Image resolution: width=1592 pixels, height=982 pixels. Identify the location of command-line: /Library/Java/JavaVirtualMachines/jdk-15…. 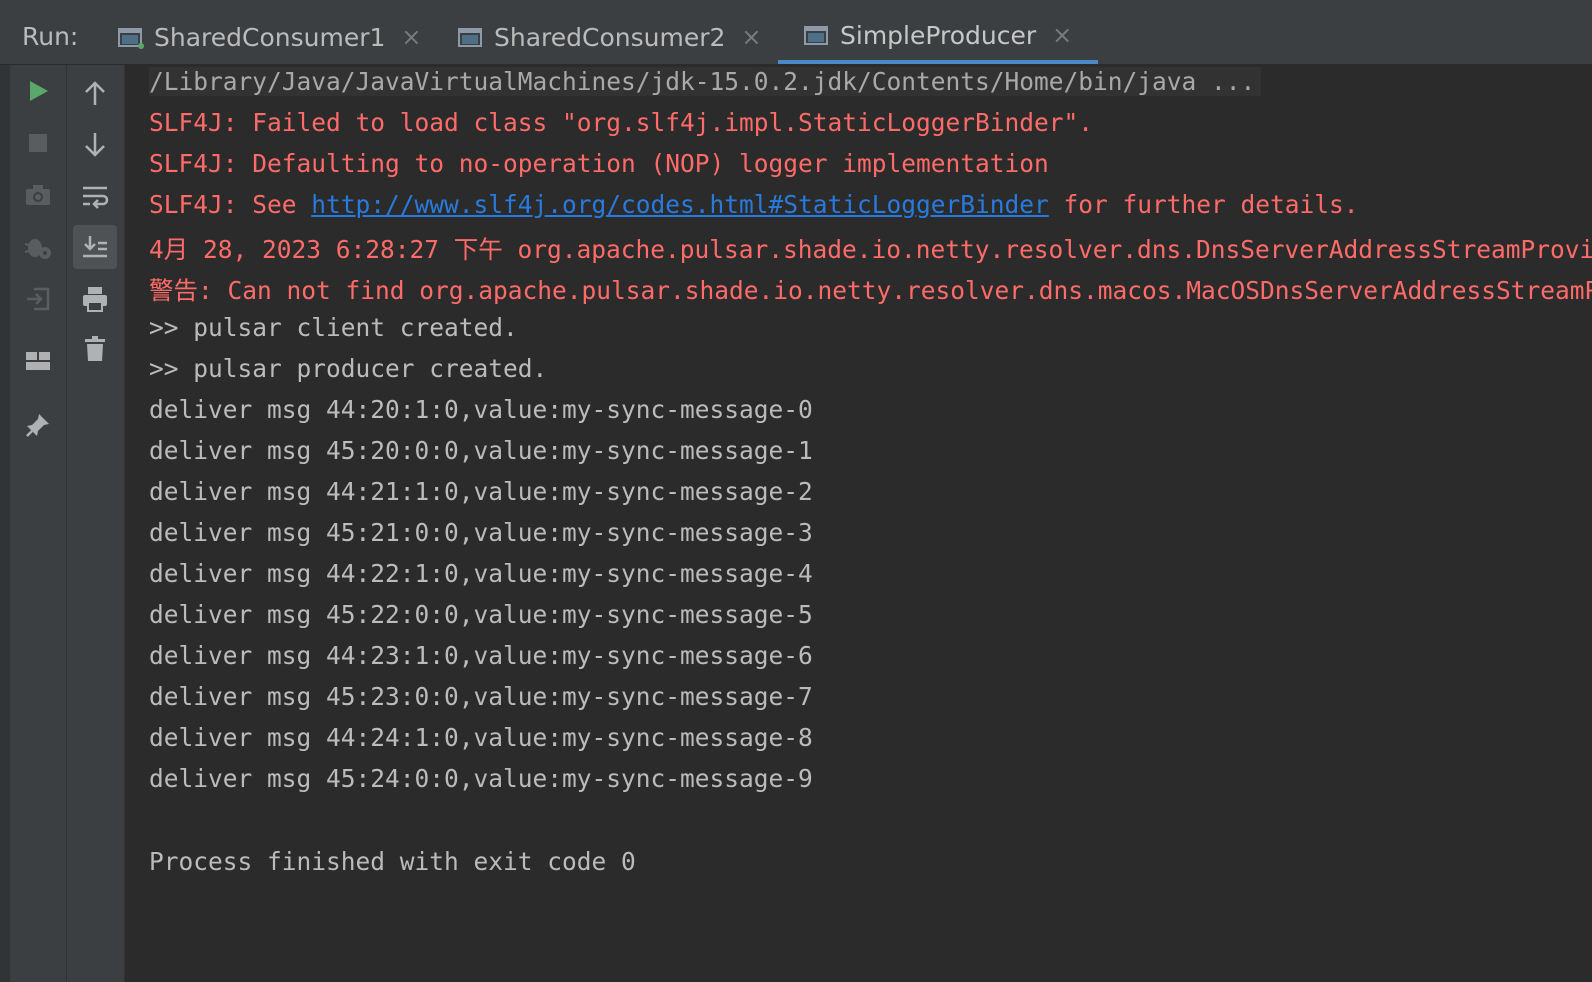
(705, 81).